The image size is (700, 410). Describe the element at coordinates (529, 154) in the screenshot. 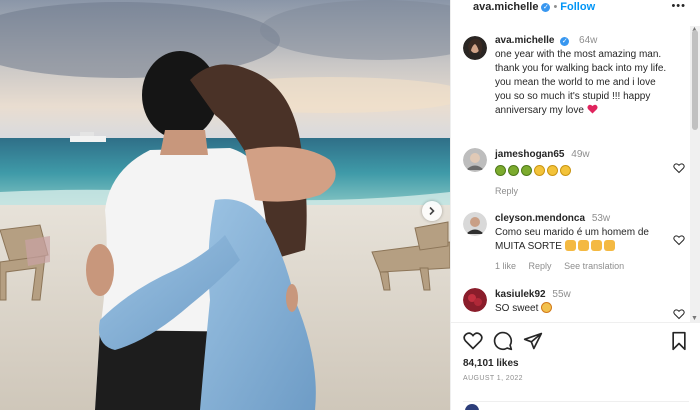

I see `comment-author-link: jameshogan65` at that location.